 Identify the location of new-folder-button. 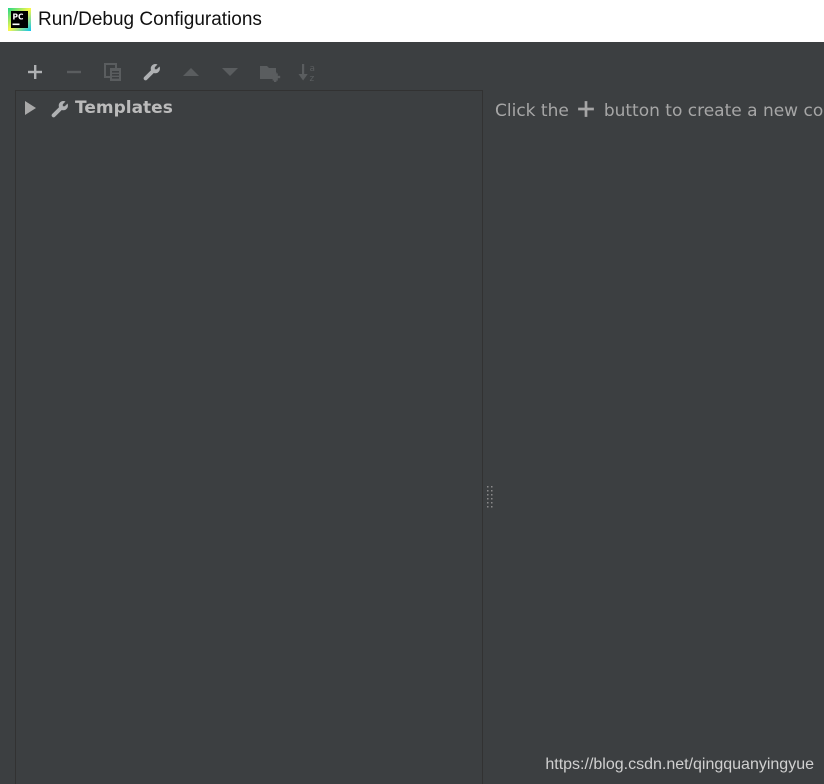
(270, 72).